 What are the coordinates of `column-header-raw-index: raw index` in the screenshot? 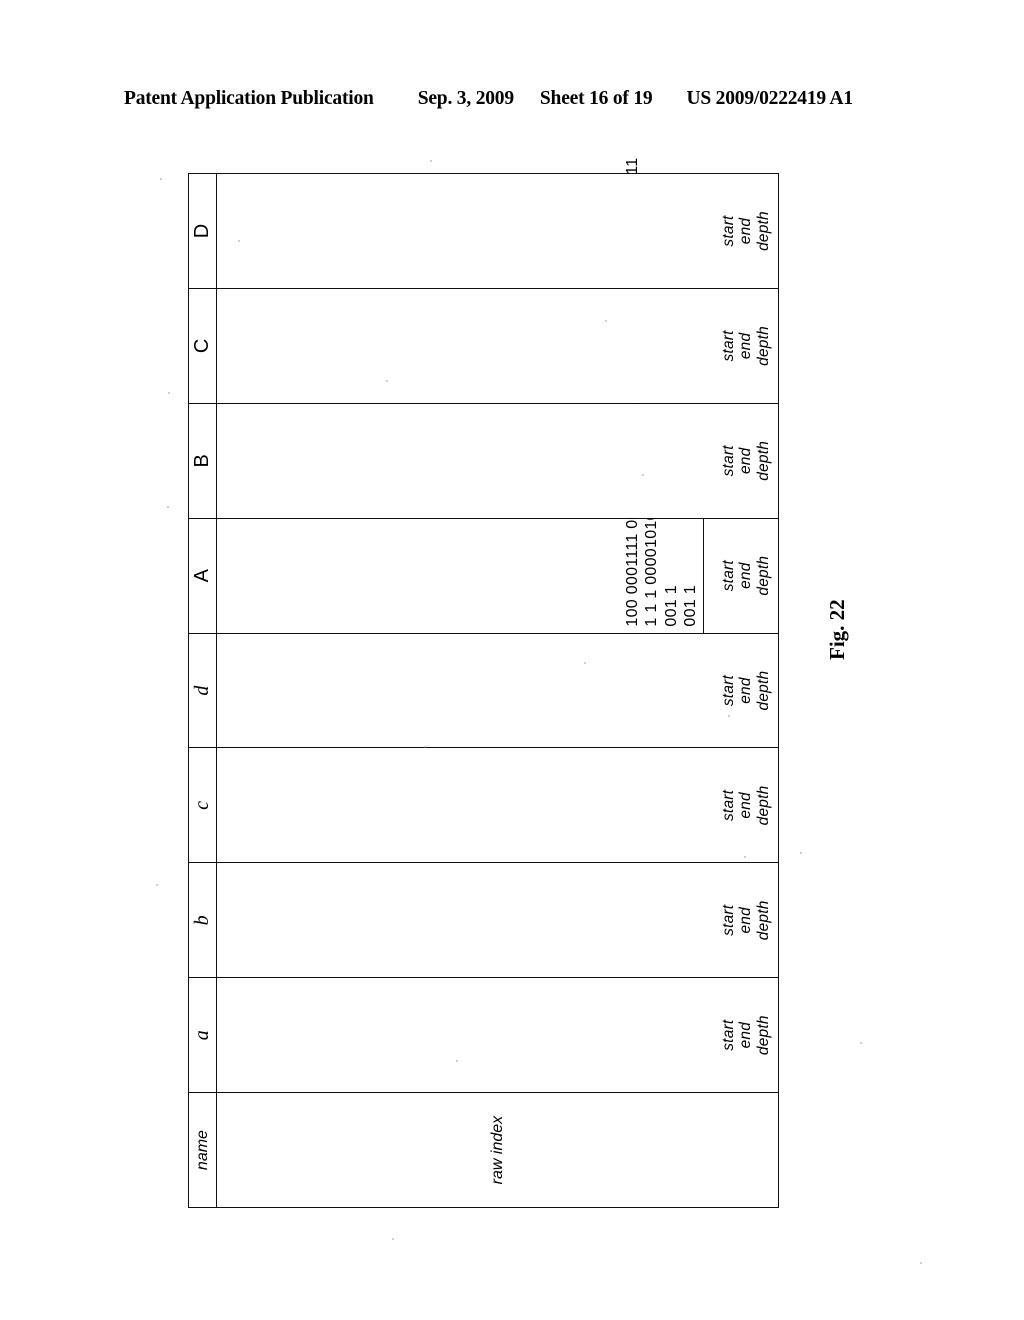 It's located at (497, 1150).